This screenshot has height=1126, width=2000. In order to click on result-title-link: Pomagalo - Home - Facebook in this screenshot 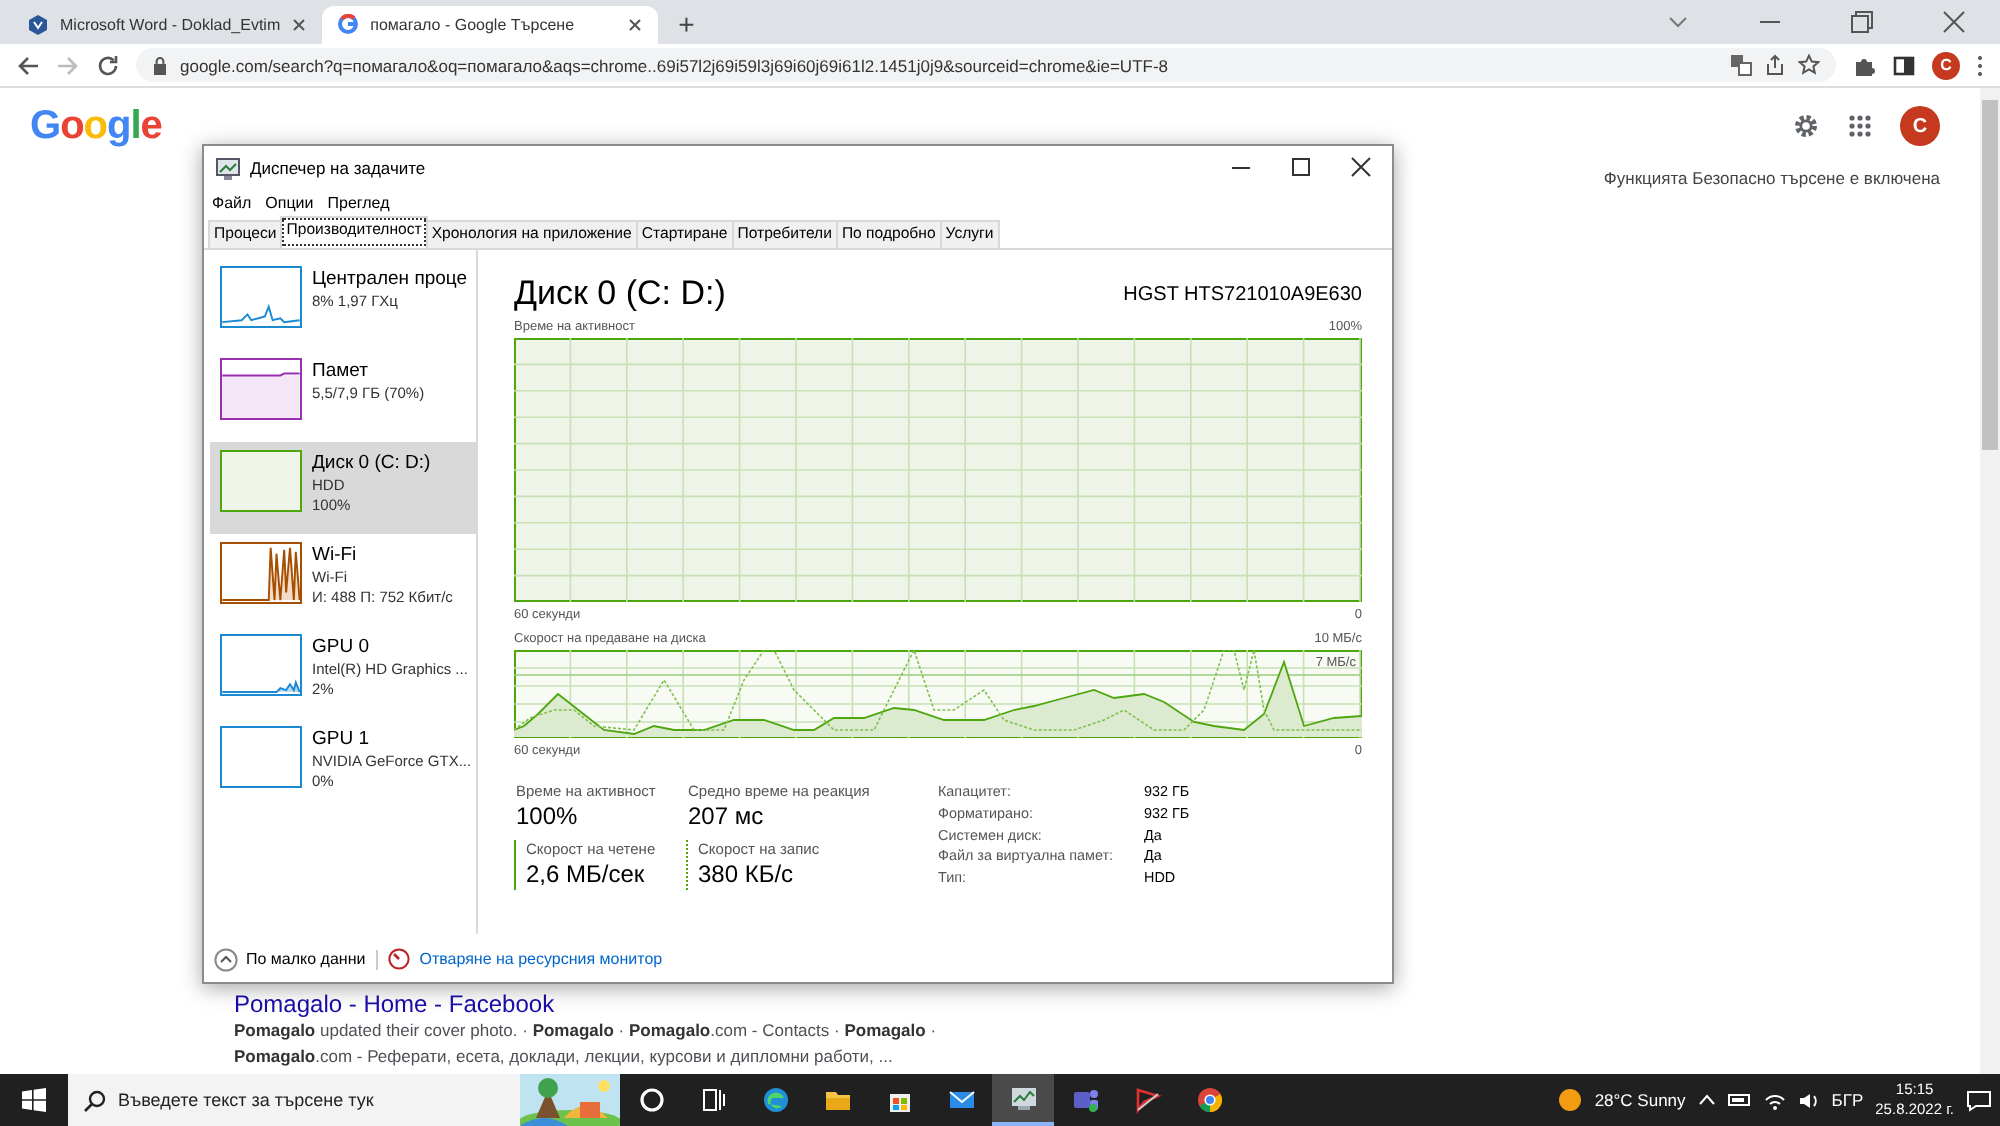, I will do `click(394, 1004)`.